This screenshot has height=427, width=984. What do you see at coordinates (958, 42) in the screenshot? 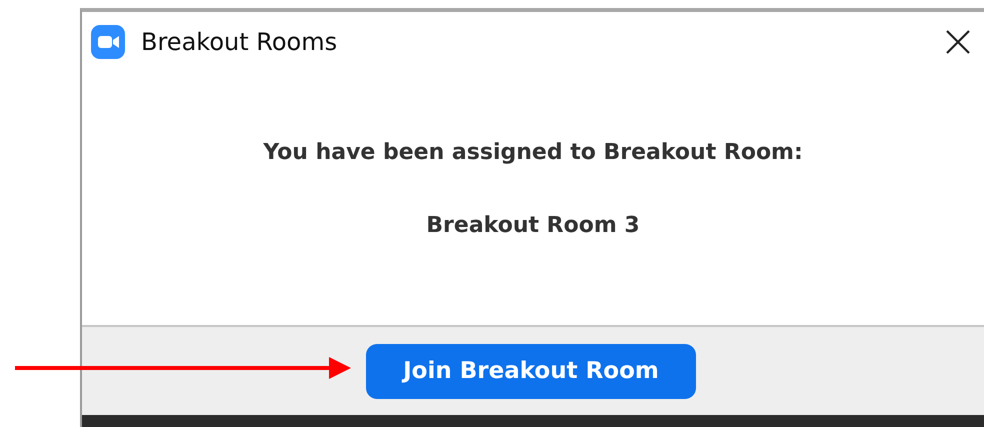
I see `close-button` at bounding box center [958, 42].